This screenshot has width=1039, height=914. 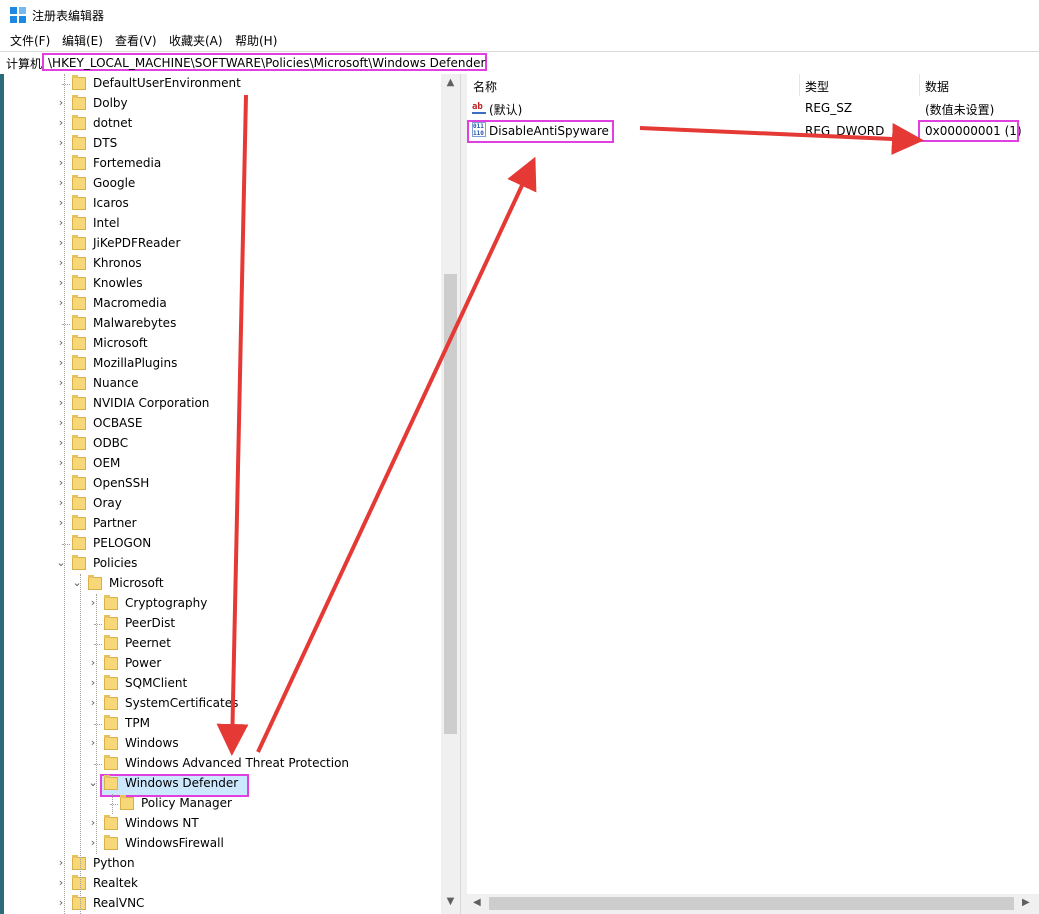 I want to click on tree-item: PeerDist, so click(x=222, y=624).